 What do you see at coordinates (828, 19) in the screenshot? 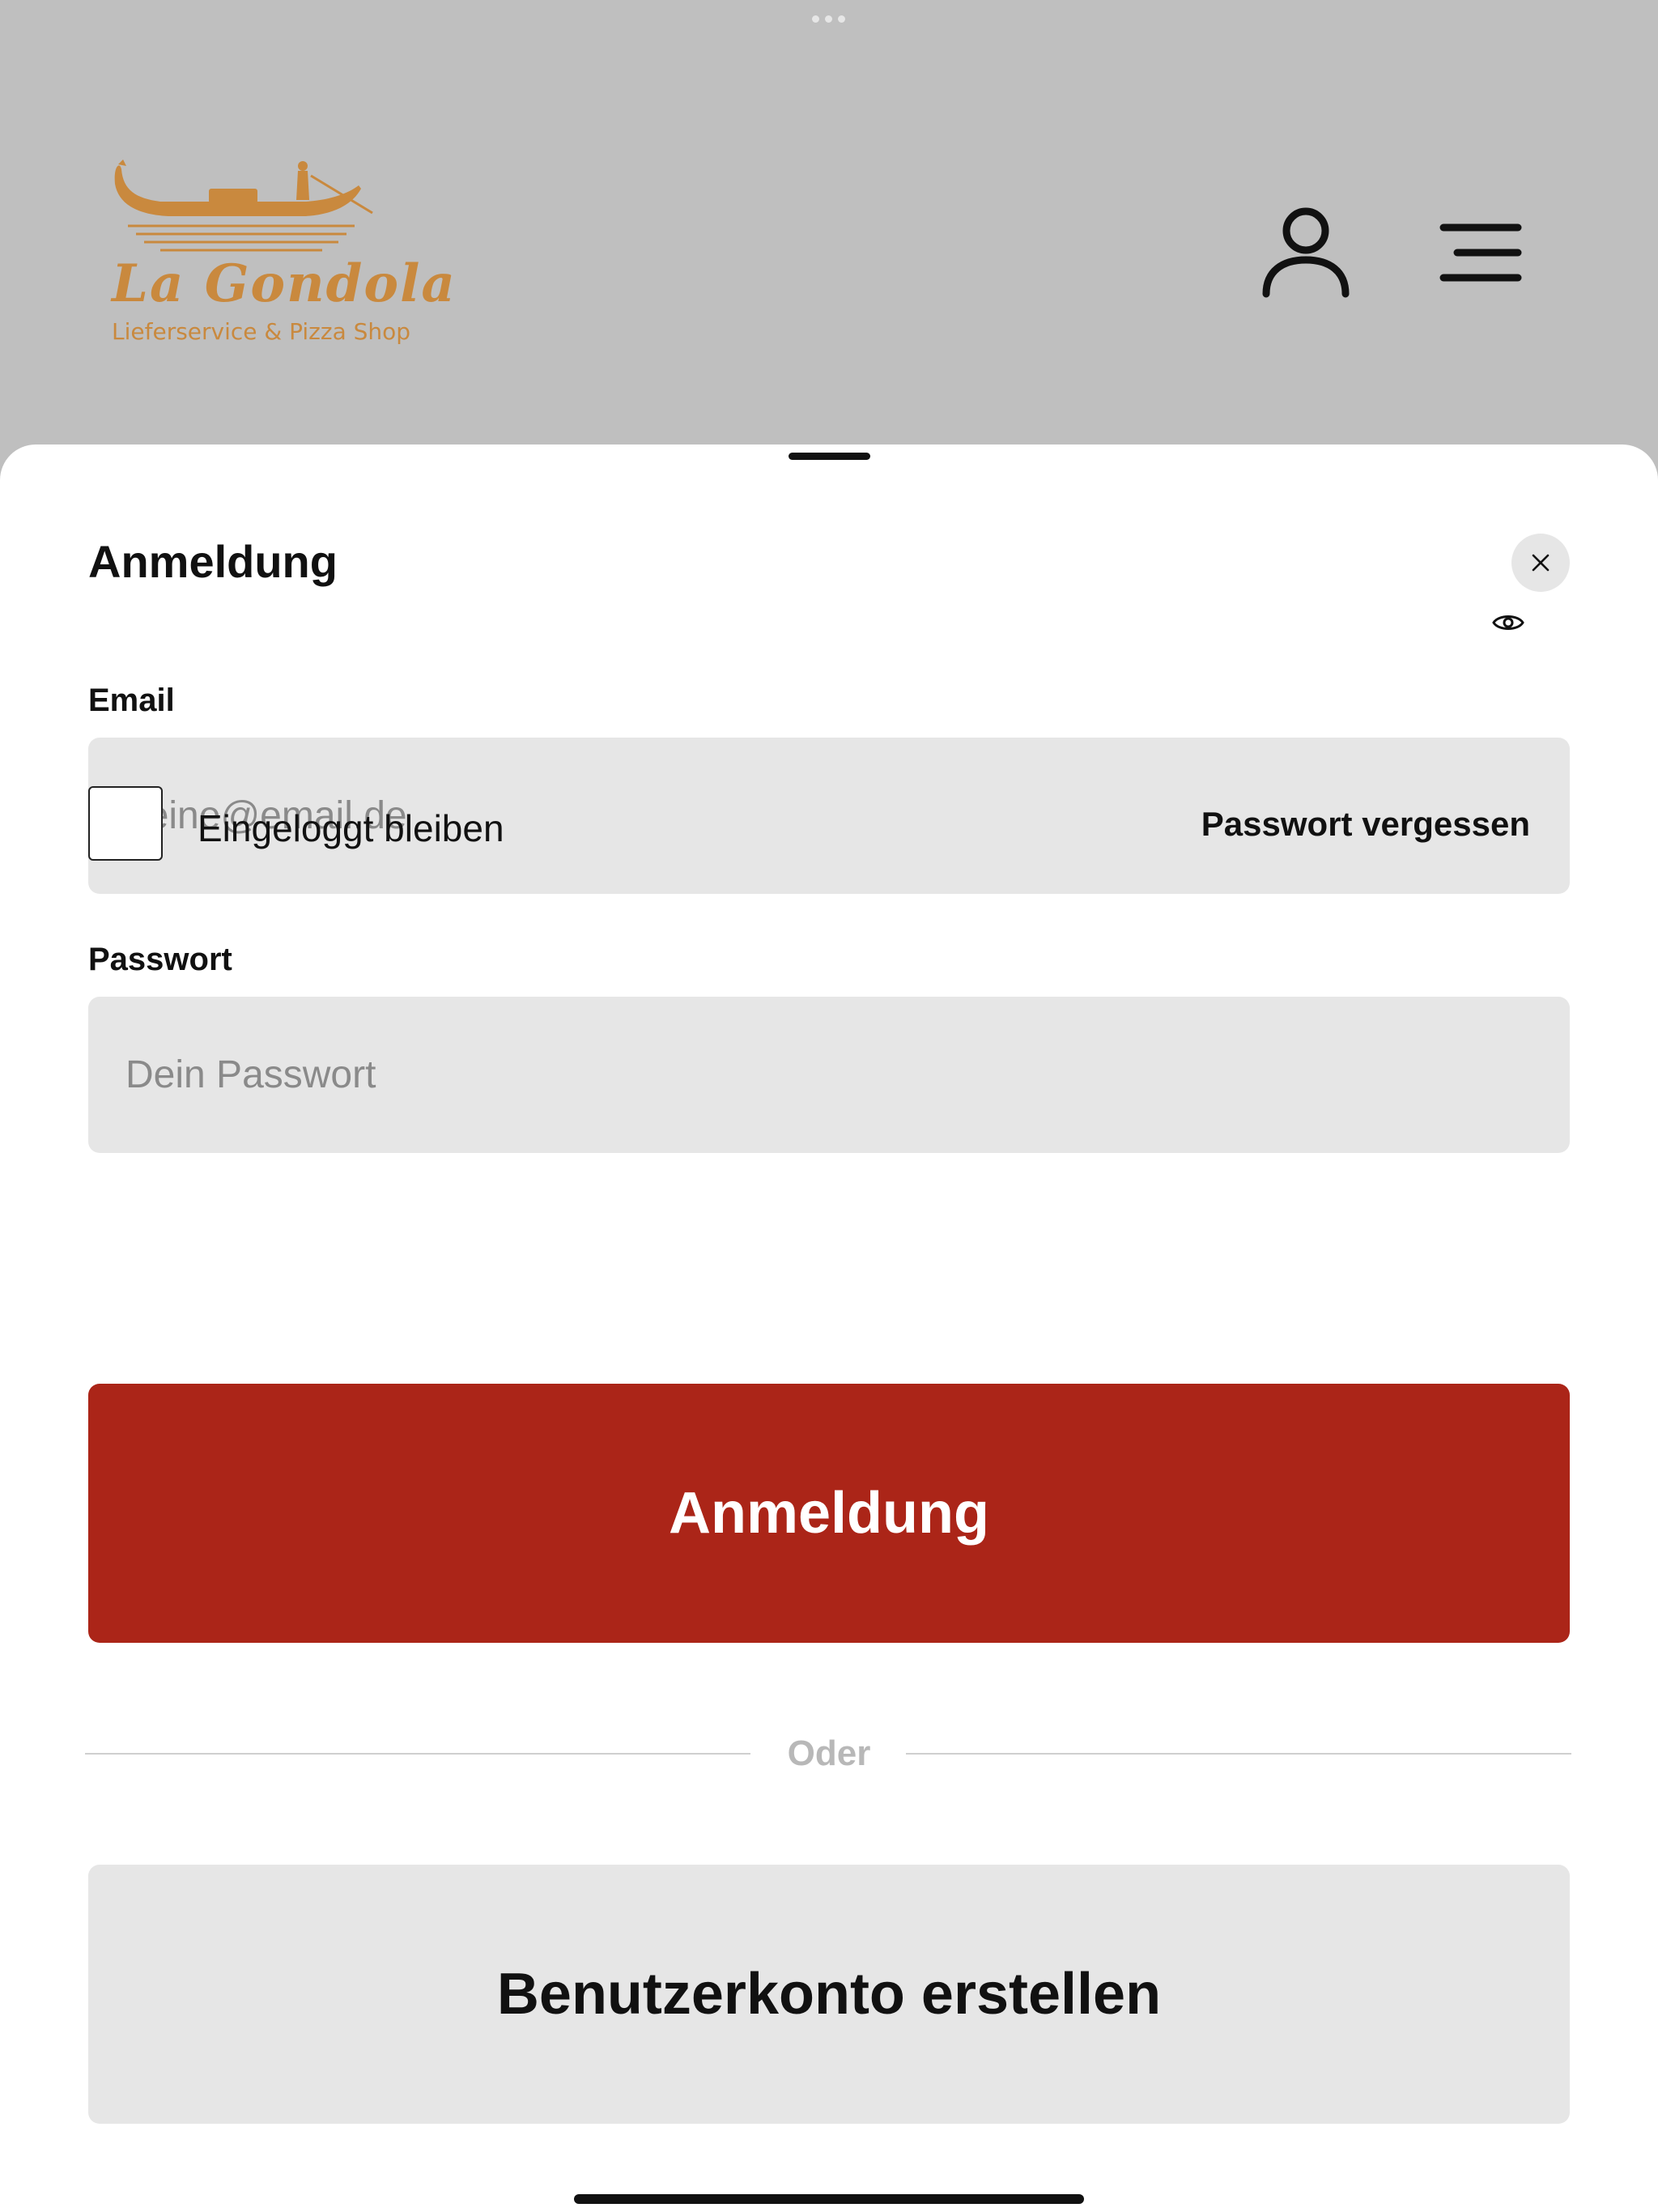
I see `multitasking-dots-icon` at bounding box center [828, 19].